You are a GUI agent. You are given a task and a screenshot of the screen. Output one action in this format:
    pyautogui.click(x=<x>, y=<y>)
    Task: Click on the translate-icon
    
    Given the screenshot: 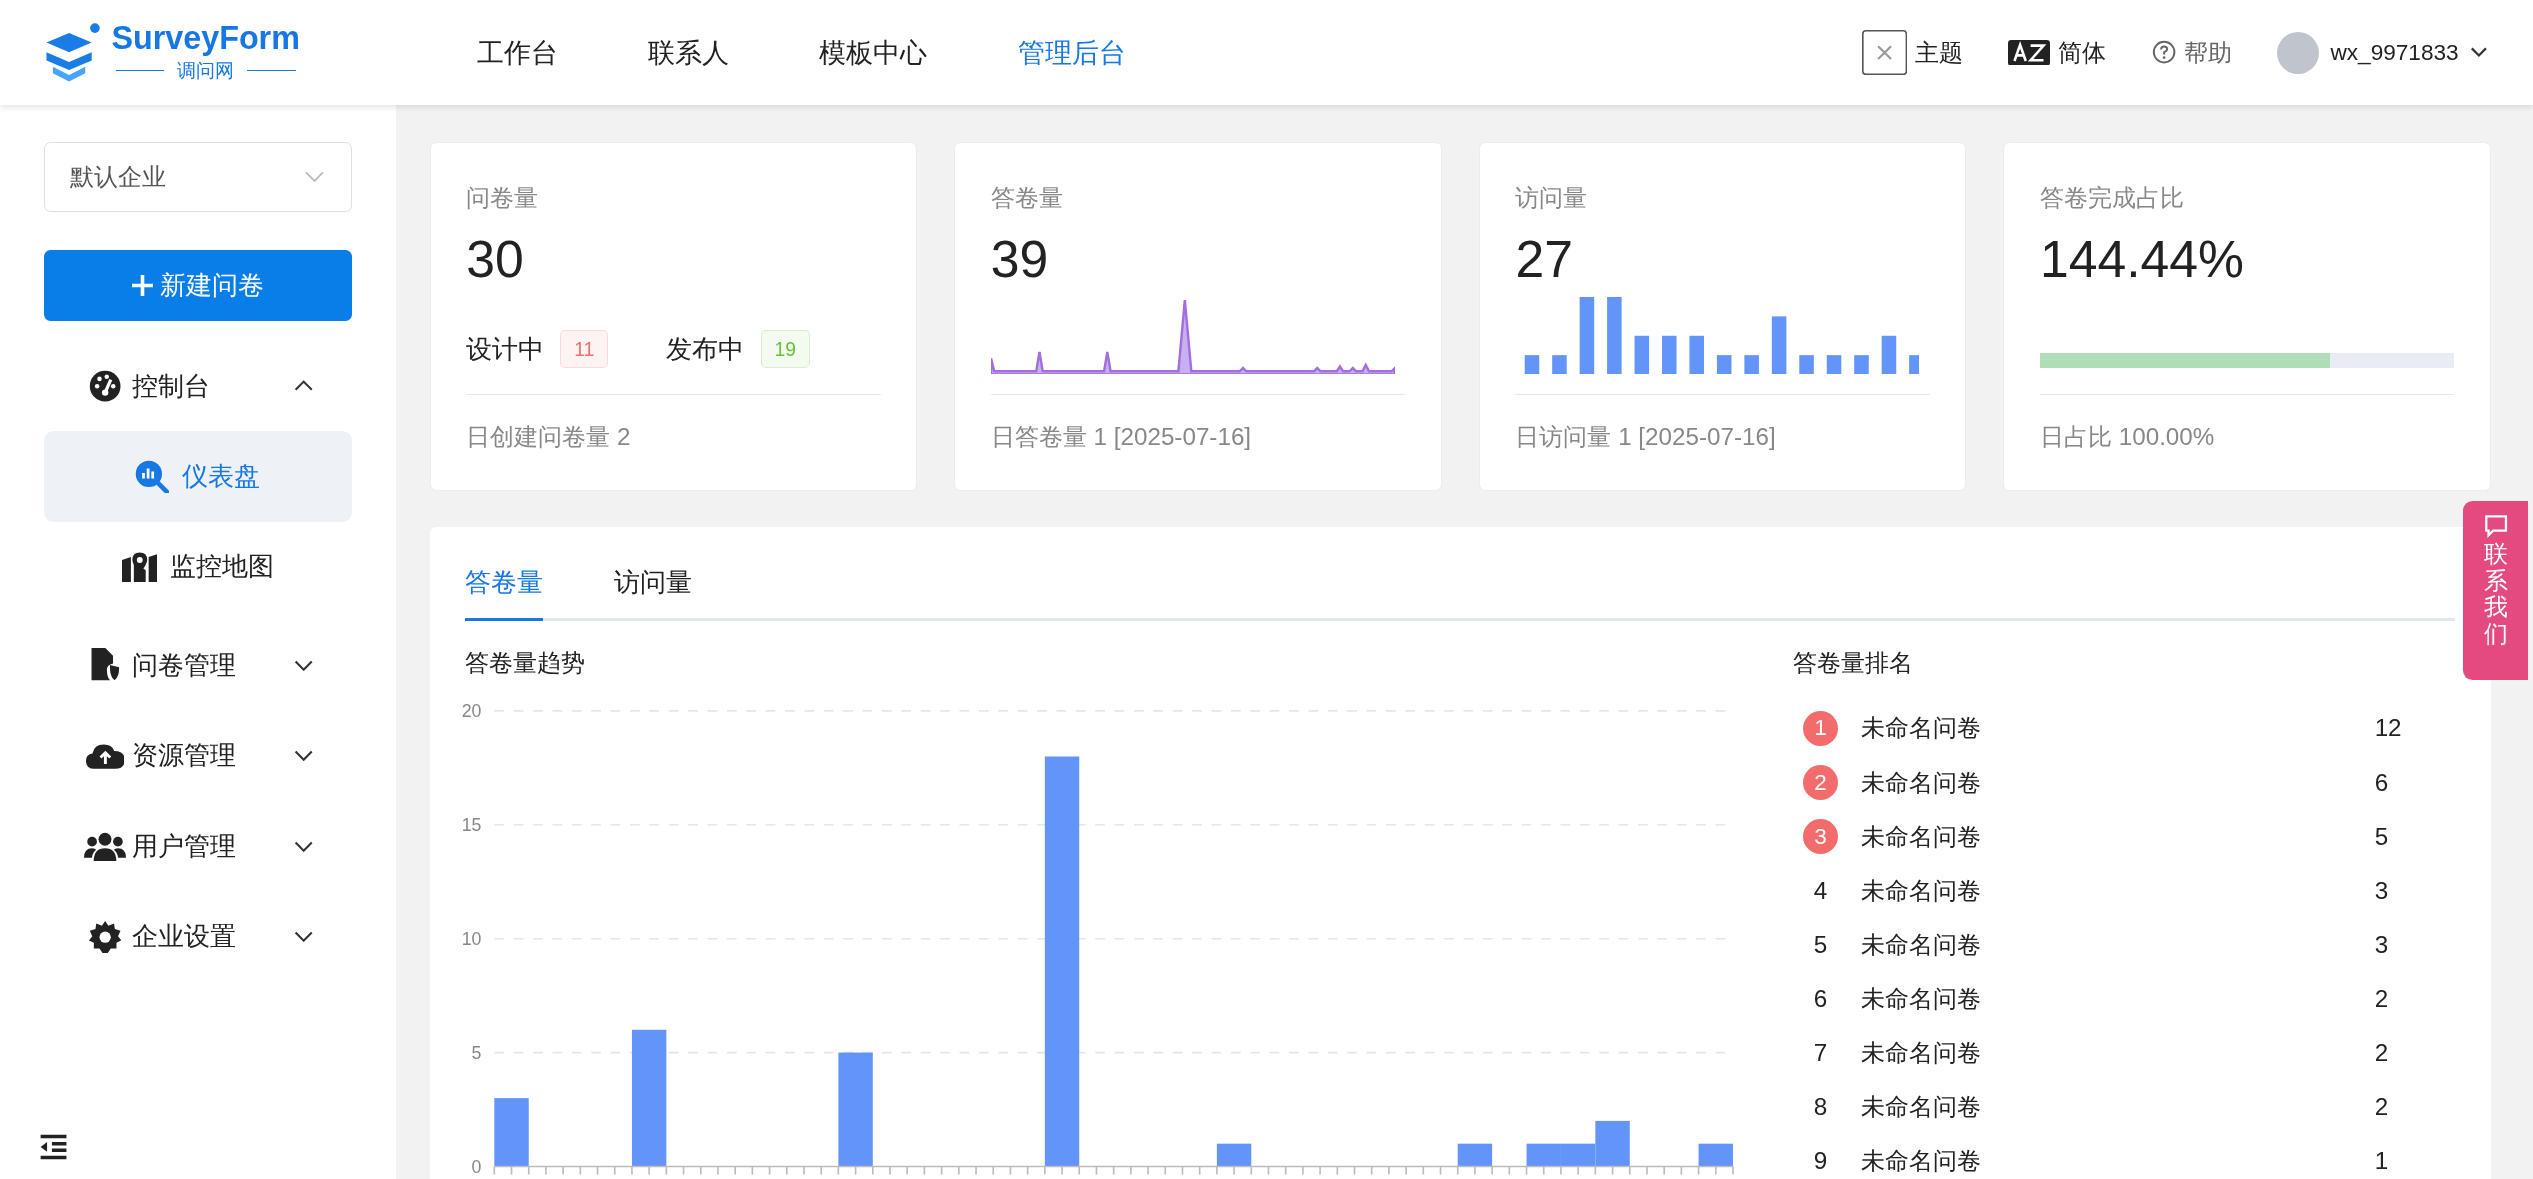 What is the action you would take?
    pyautogui.click(x=2029, y=52)
    